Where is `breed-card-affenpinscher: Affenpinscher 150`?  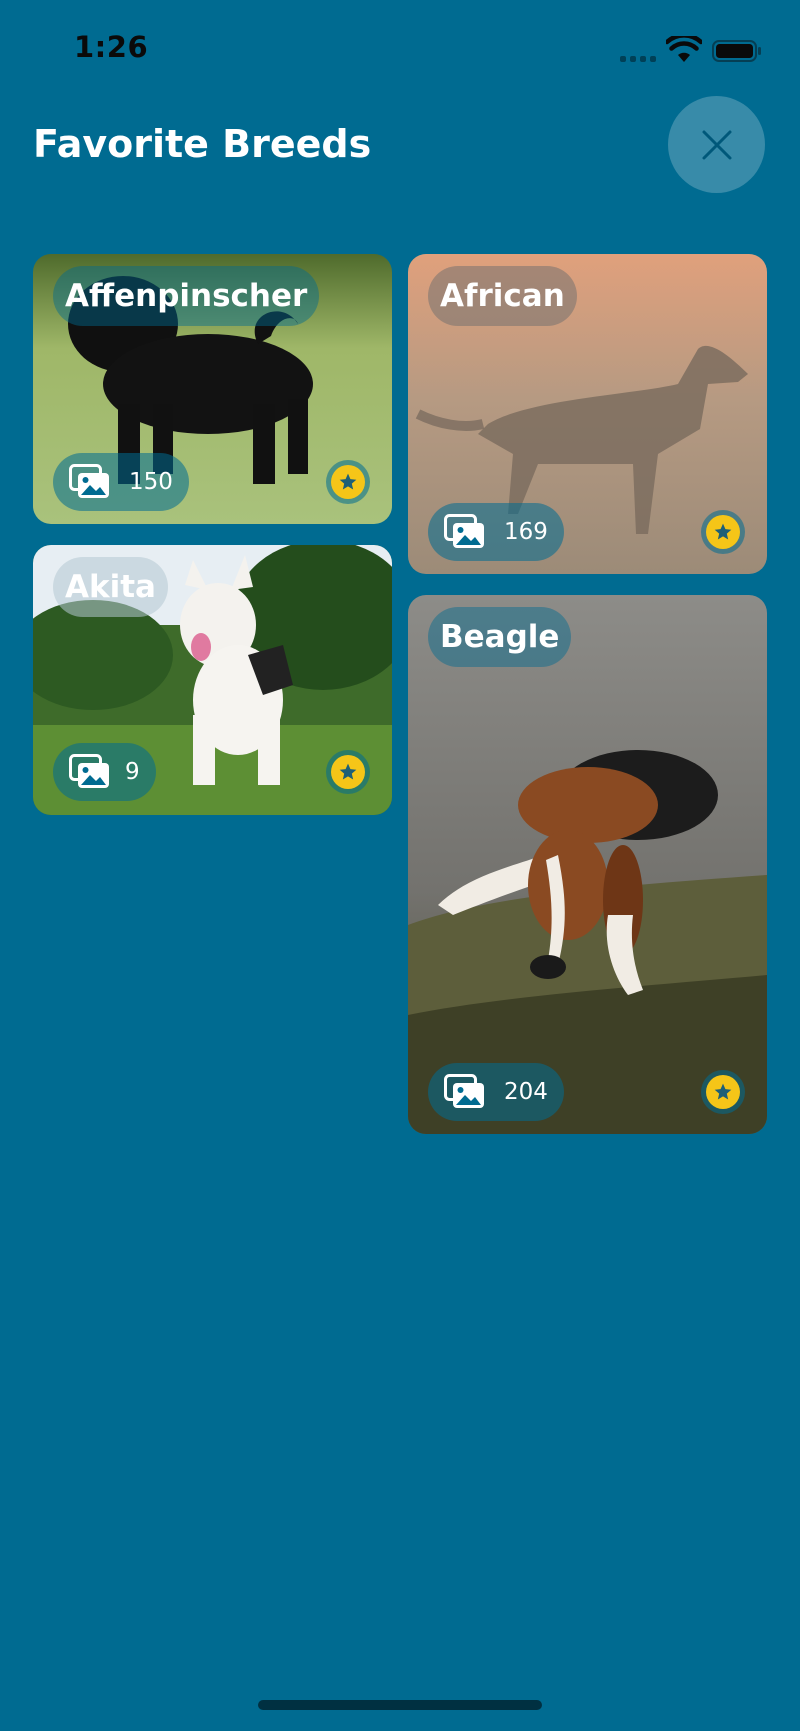 breed-card-affenpinscher: Affenpinscher 150 is located at coordinates (212, 389).